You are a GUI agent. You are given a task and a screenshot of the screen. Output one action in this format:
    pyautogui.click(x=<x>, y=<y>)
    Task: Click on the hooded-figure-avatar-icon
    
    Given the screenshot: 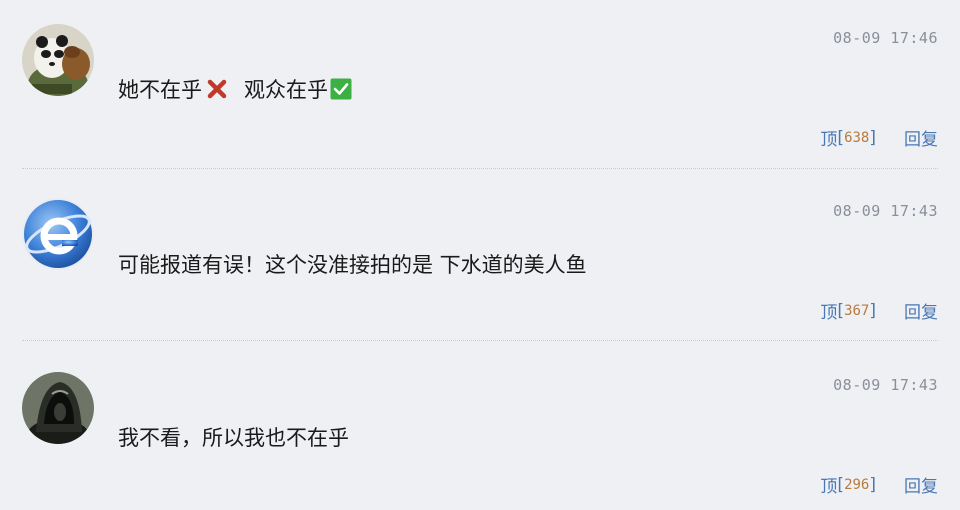 What is the action you would take?
    pyautogui.click(x=58, y=408)
    